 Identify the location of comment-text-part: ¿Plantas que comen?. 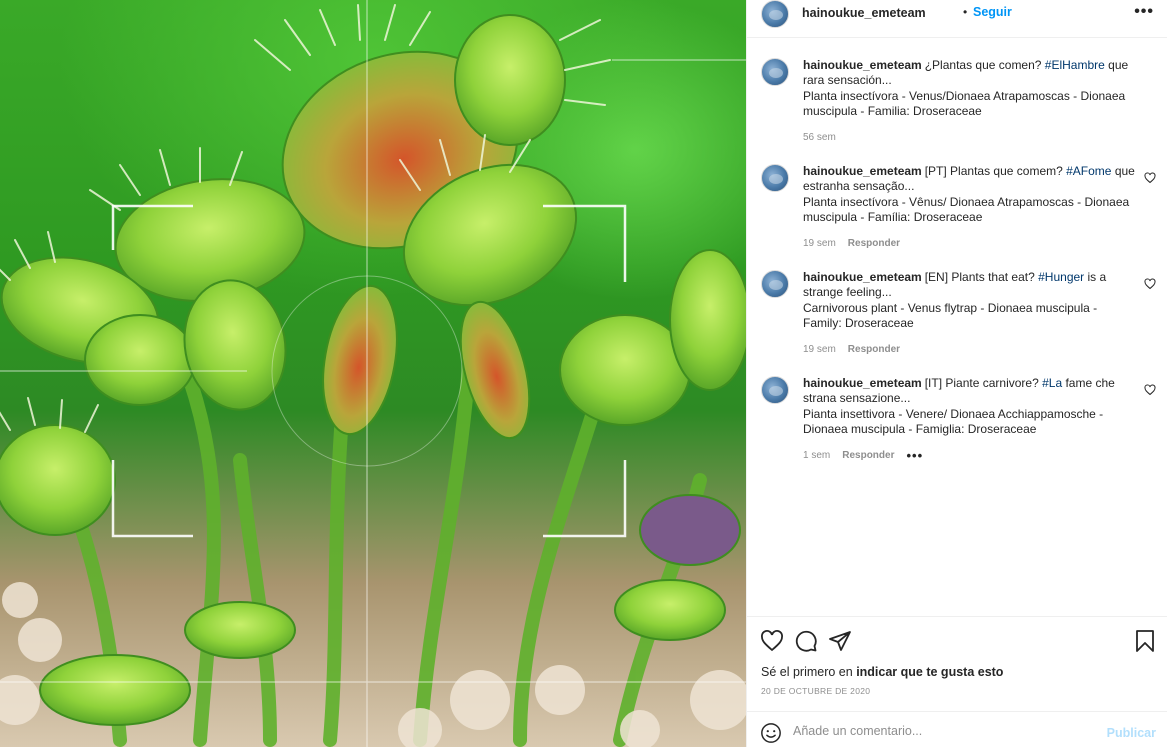
(984, 65).